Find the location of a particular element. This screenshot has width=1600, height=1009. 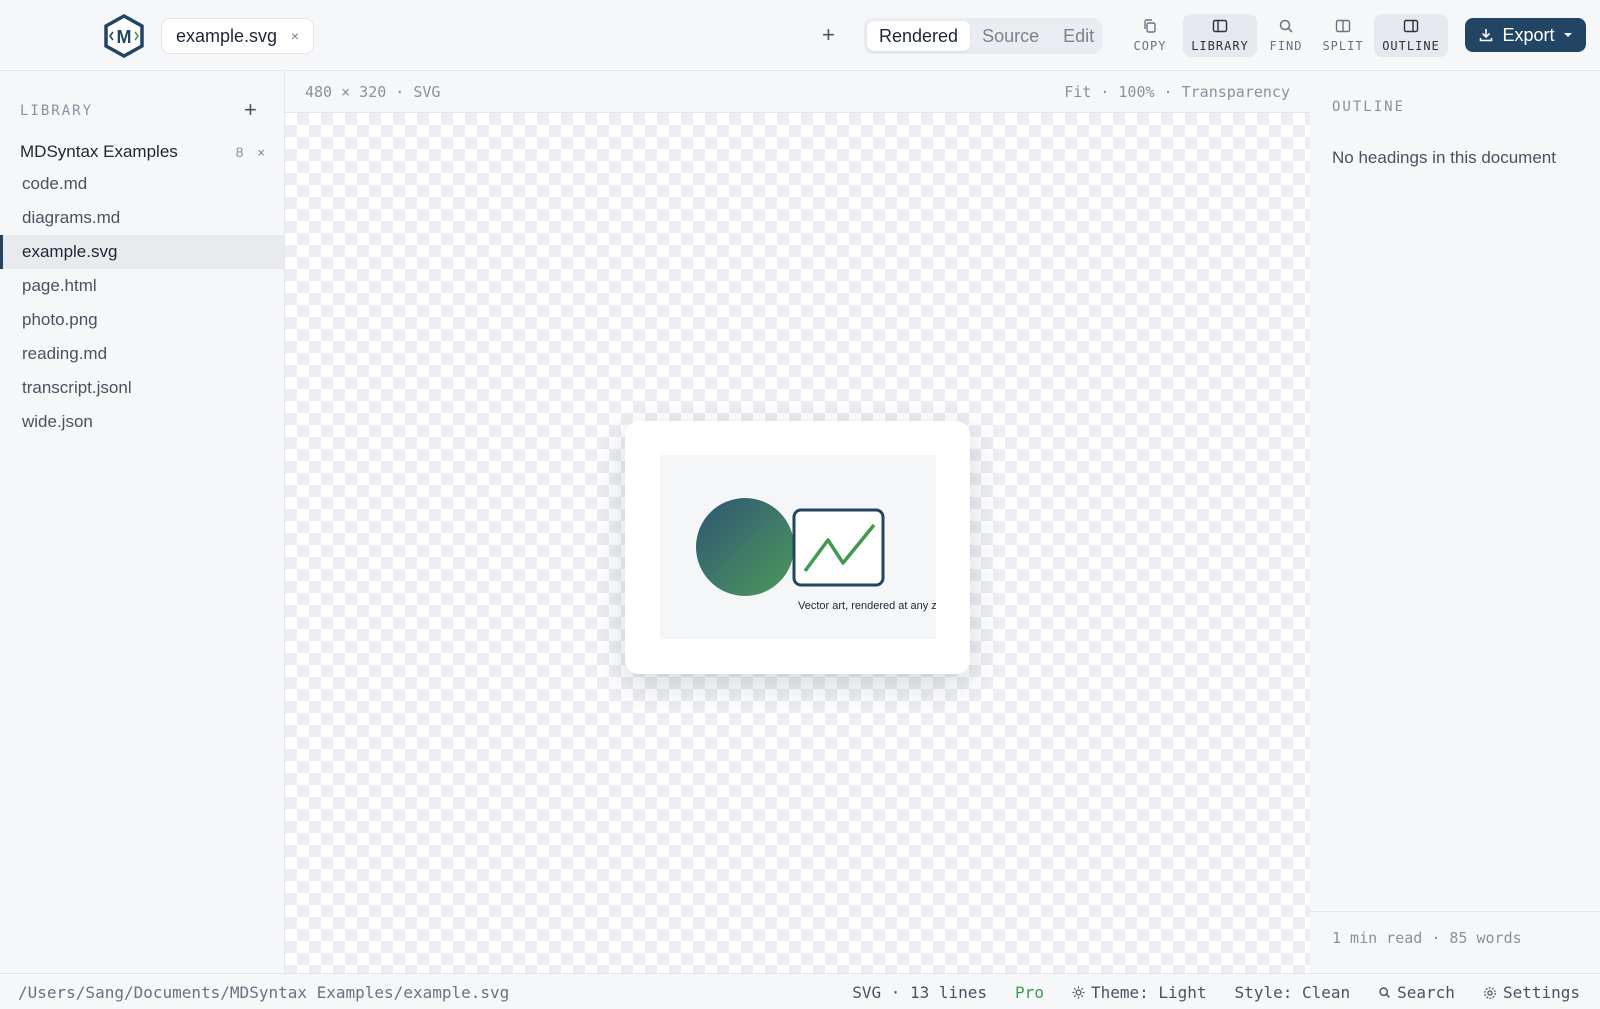

export-button: Export is located at coordinates (1525, 35).